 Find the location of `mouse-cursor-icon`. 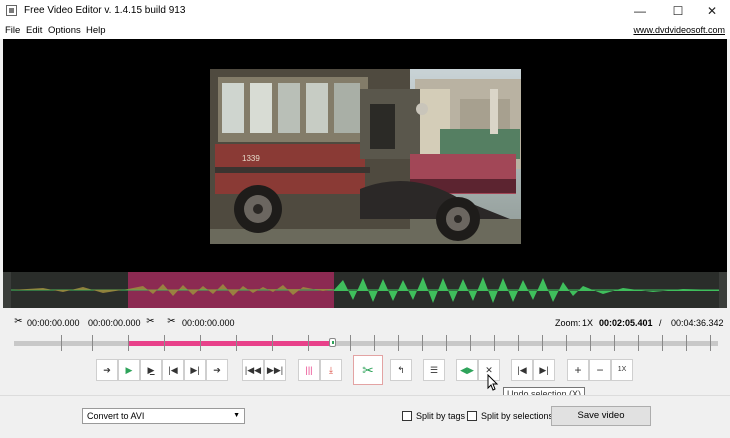

mouse-cursor-icon is located at coordinates (493, 382).